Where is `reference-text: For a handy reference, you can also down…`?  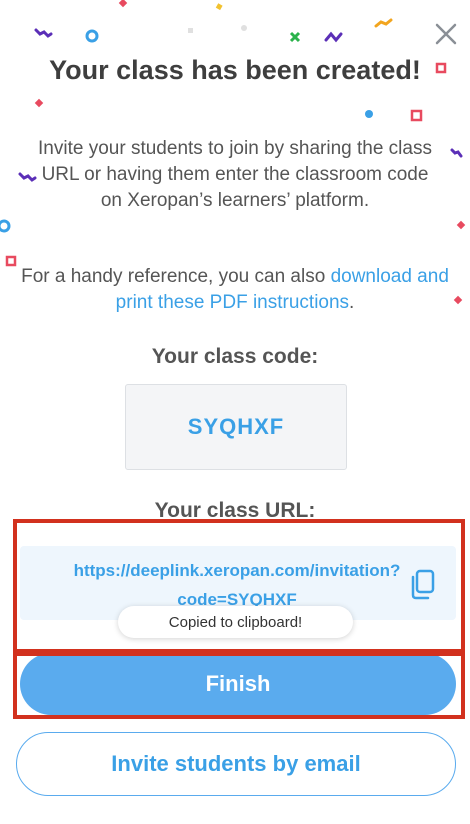 reference-text: For a handy reference, you can also down… is located at coordinates (235, 290).